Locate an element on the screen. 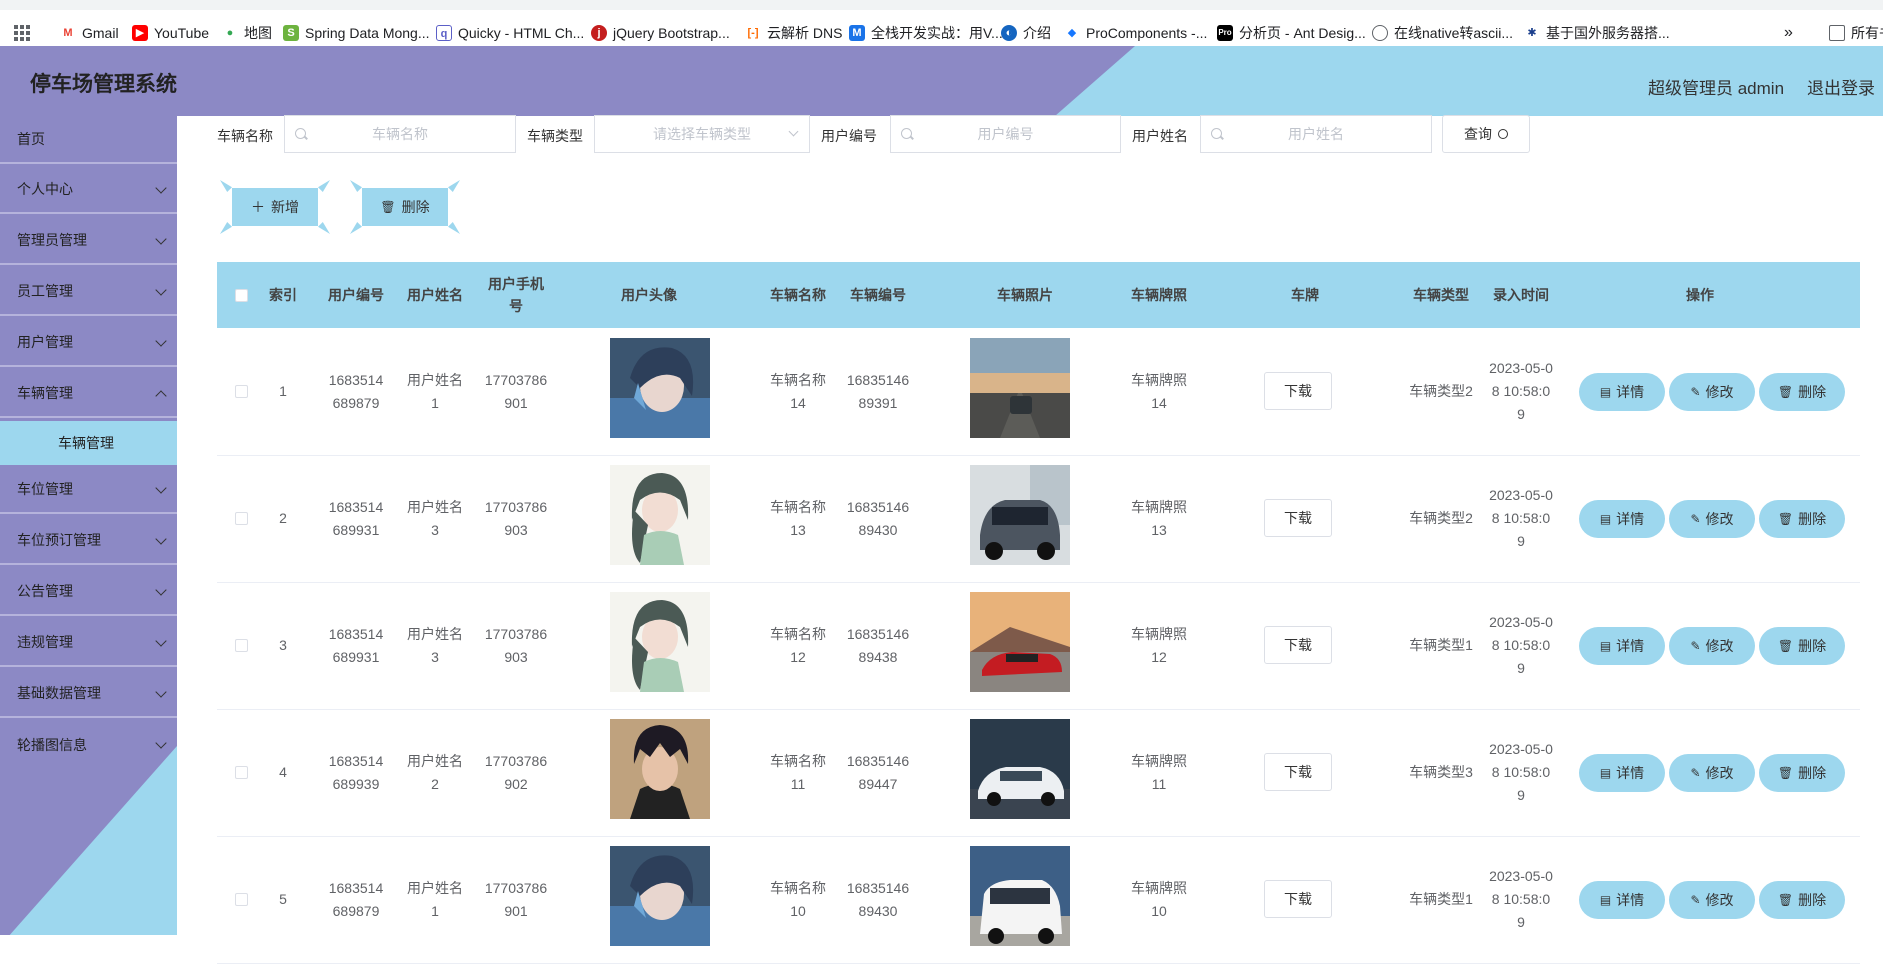 This screenshot has width=1883, height=964. sidebar-item-violations: 违规管理 is located at coordinates (88, 643).